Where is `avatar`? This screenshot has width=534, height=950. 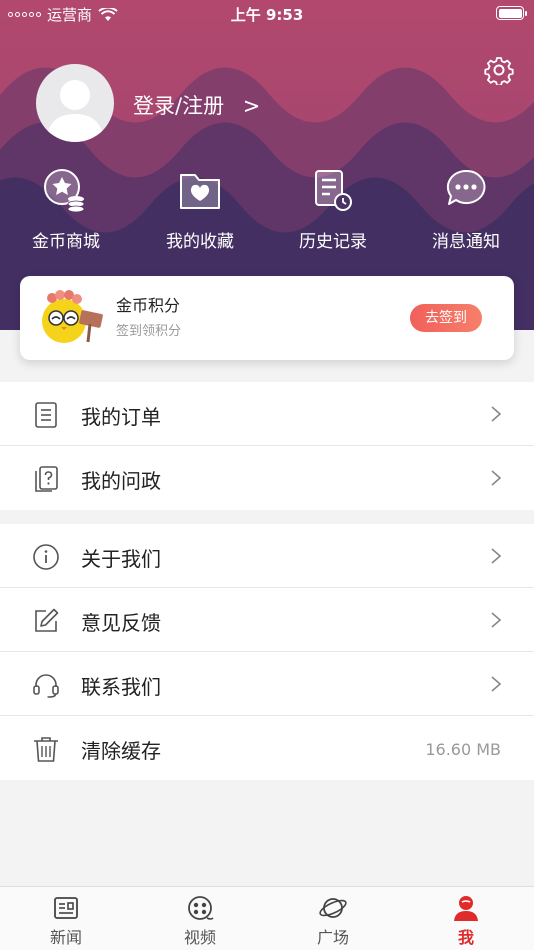
avatar is located at coordinates (75, 103).